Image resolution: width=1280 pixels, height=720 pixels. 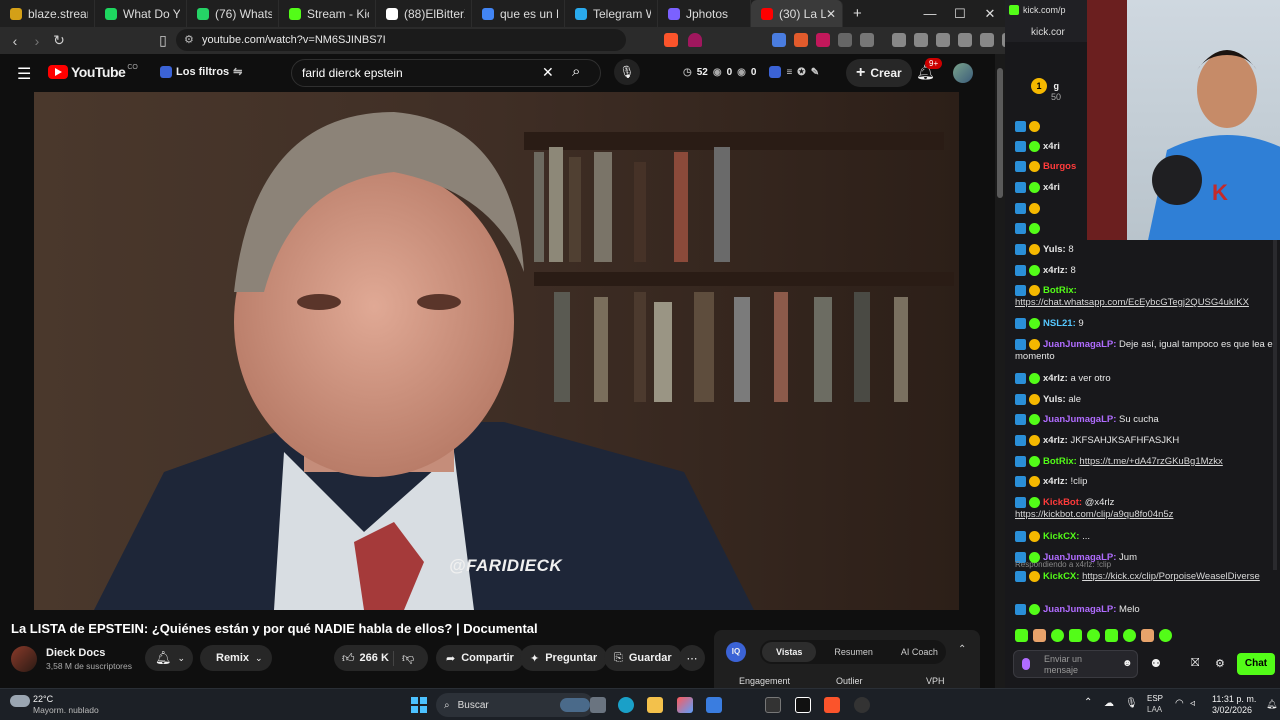 I want to click on vpn-icon, so click(x=987, y=40).